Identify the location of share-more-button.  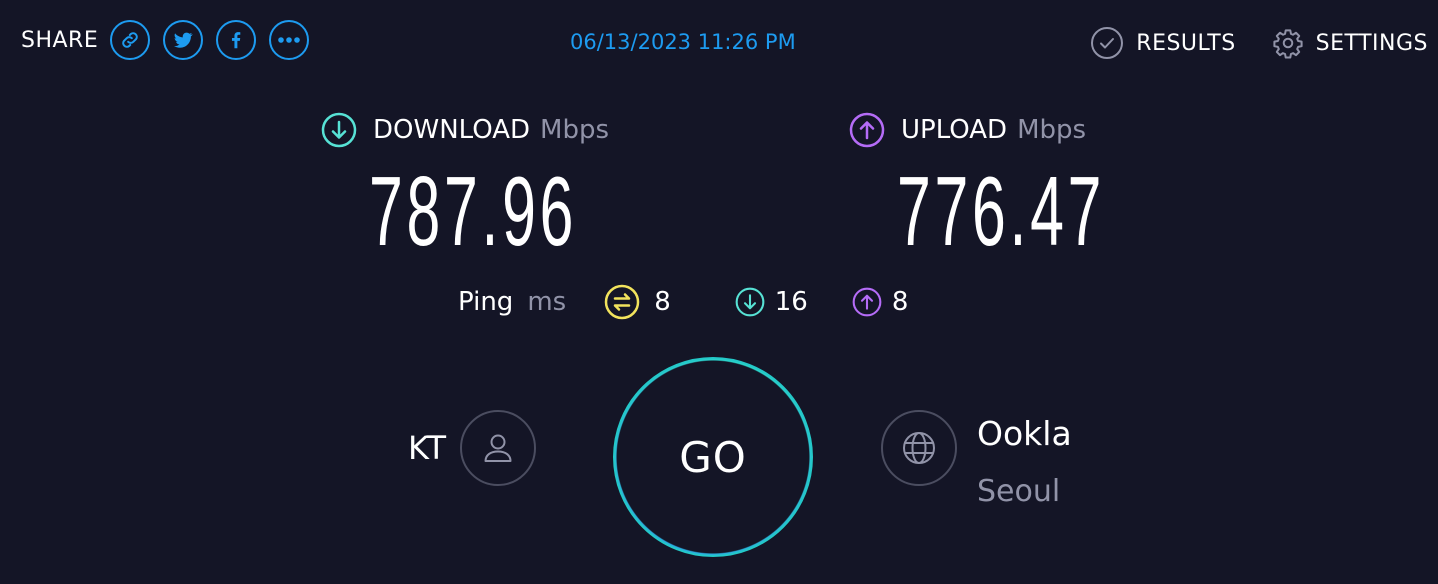
(289, 40).